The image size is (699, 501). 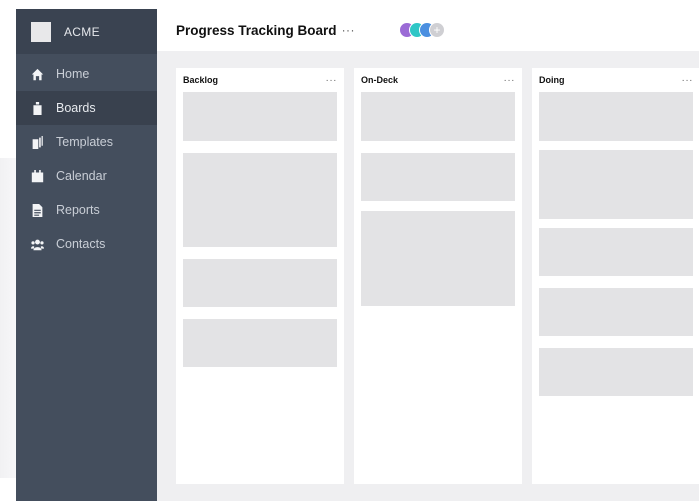 What do you see at coordinates (260, 80) in the screenshot?
I see `column-header: Backlog ···` at bounding box center [260, 80].